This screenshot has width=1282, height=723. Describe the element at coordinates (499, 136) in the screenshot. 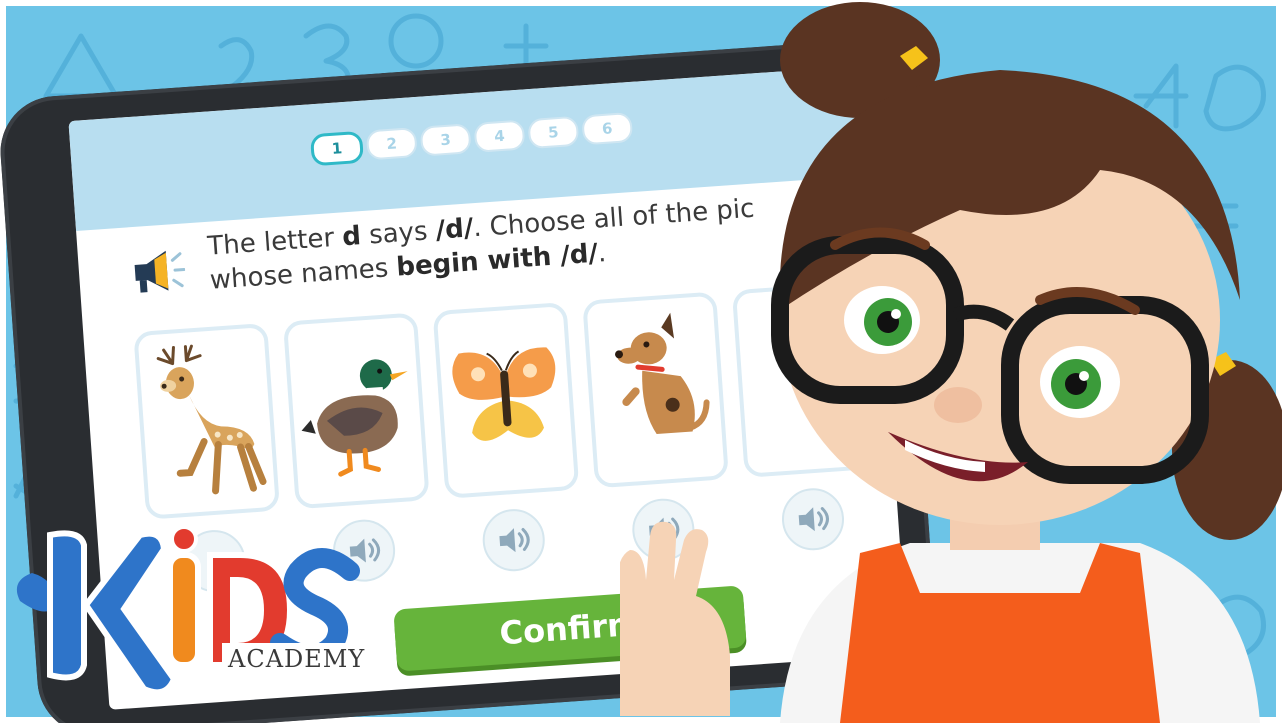

I see `progress-step-4: 4` at that location.